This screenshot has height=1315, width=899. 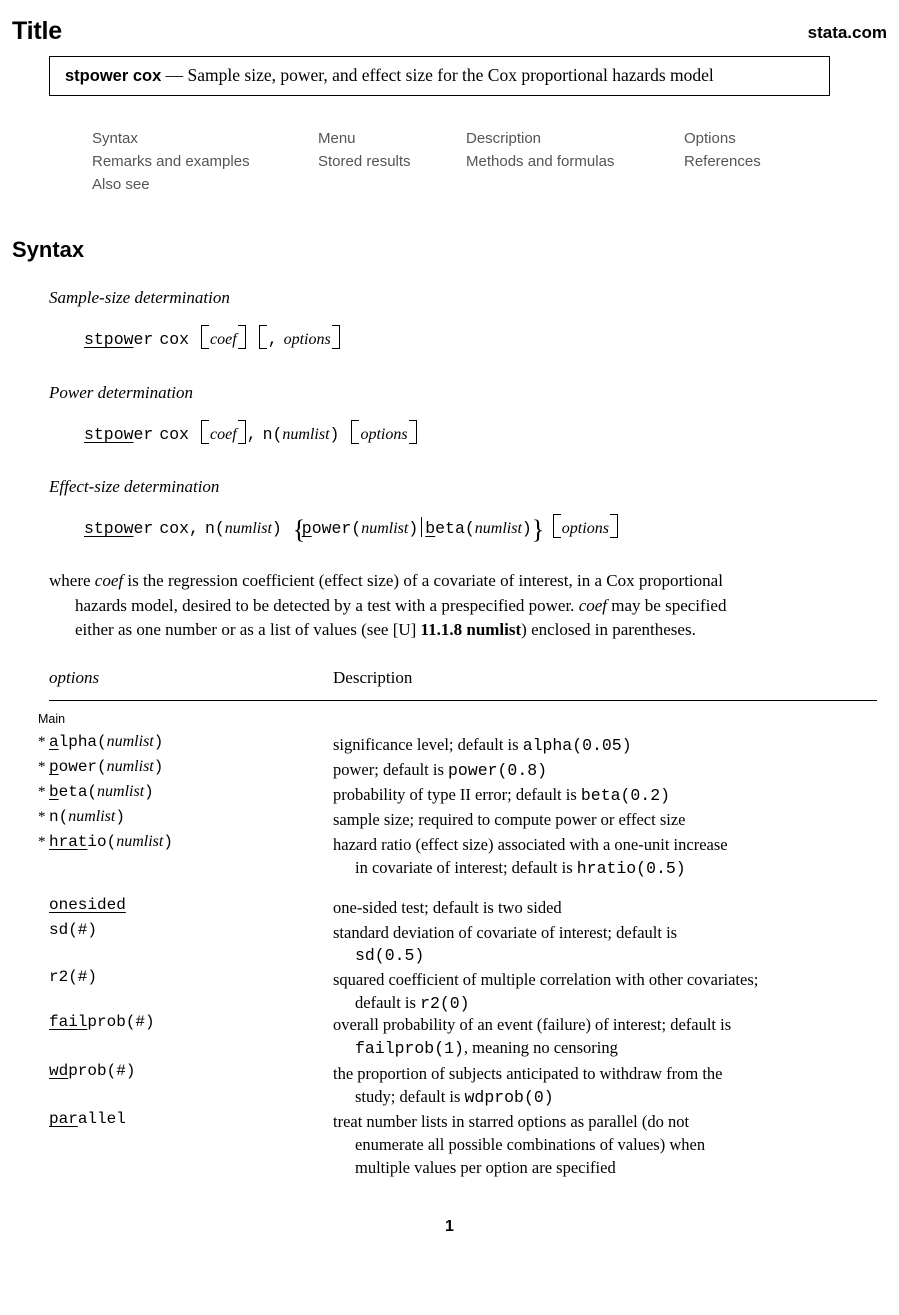 What do you see at coordinates (410, 1096) in the screenshot?
I see `desc-text2: study; default is` at bounding box center [410, 1096].